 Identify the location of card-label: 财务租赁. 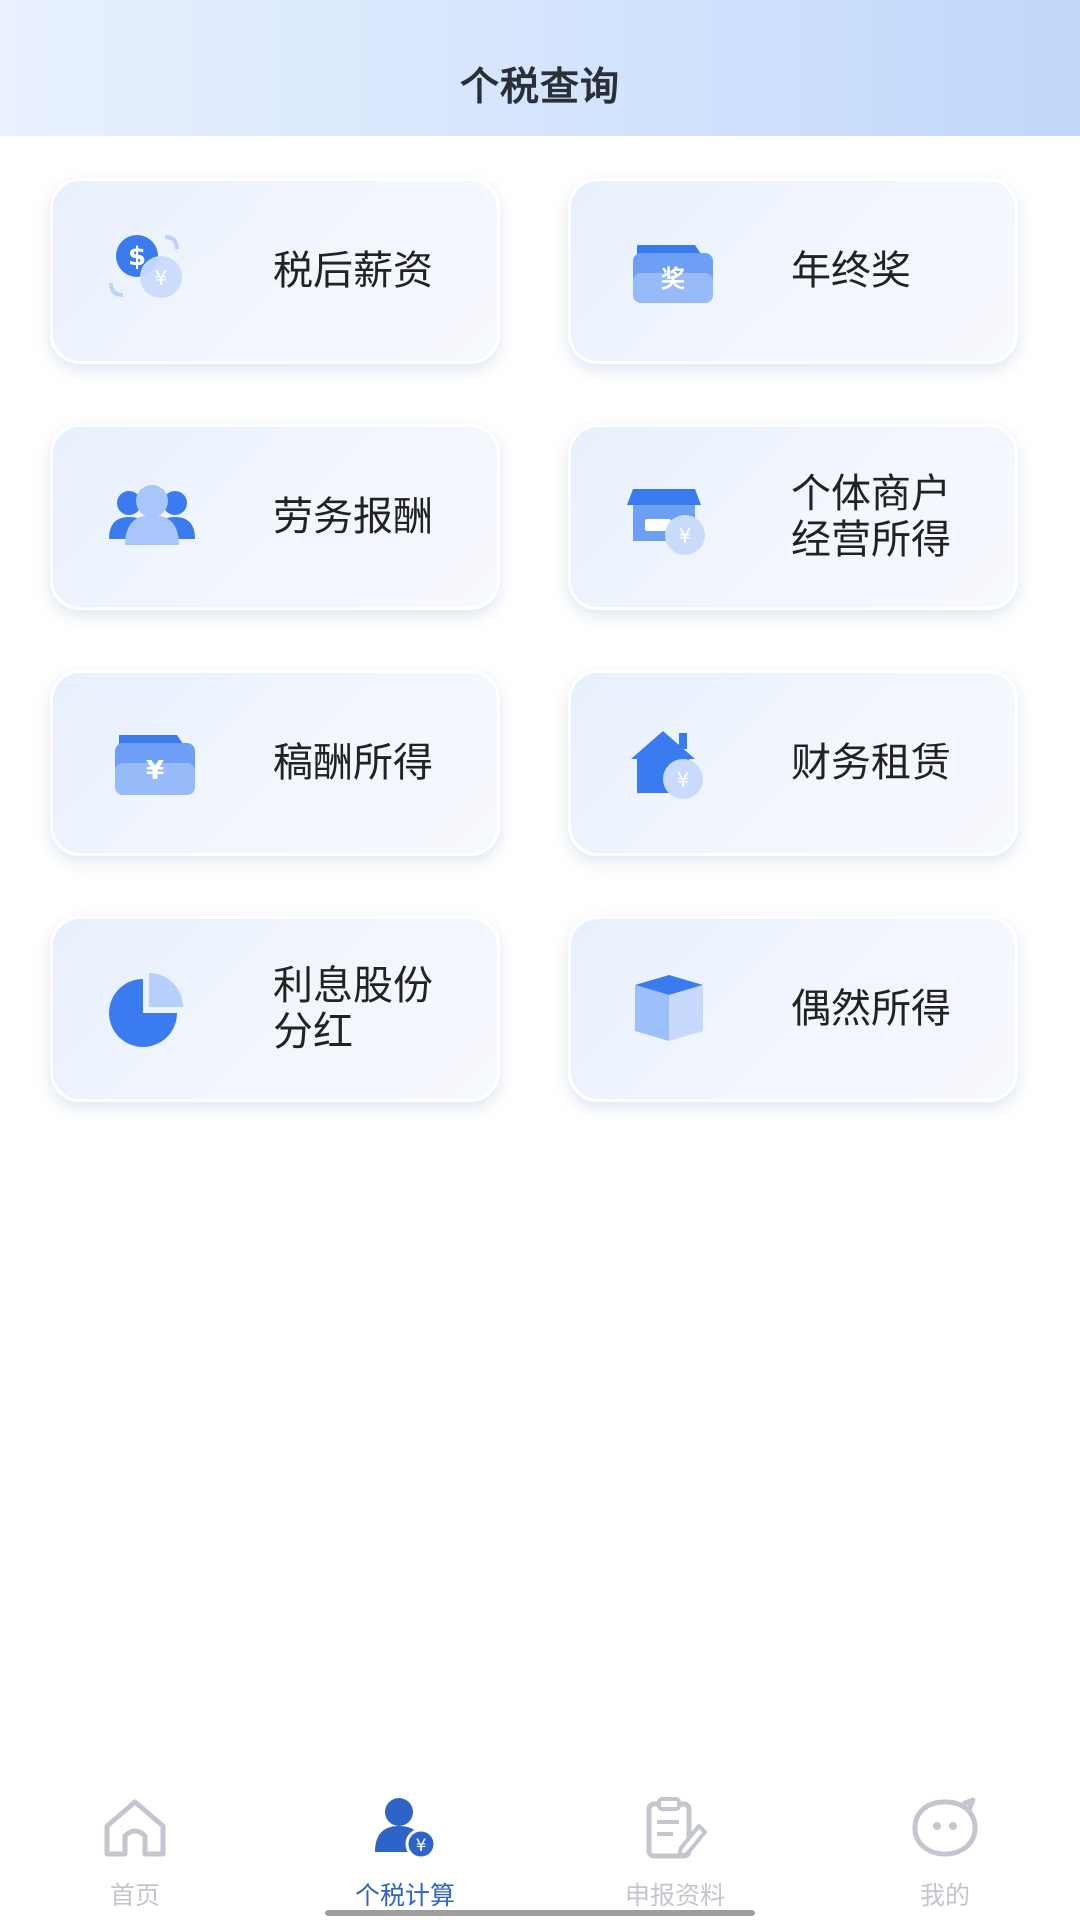
(871, 763).